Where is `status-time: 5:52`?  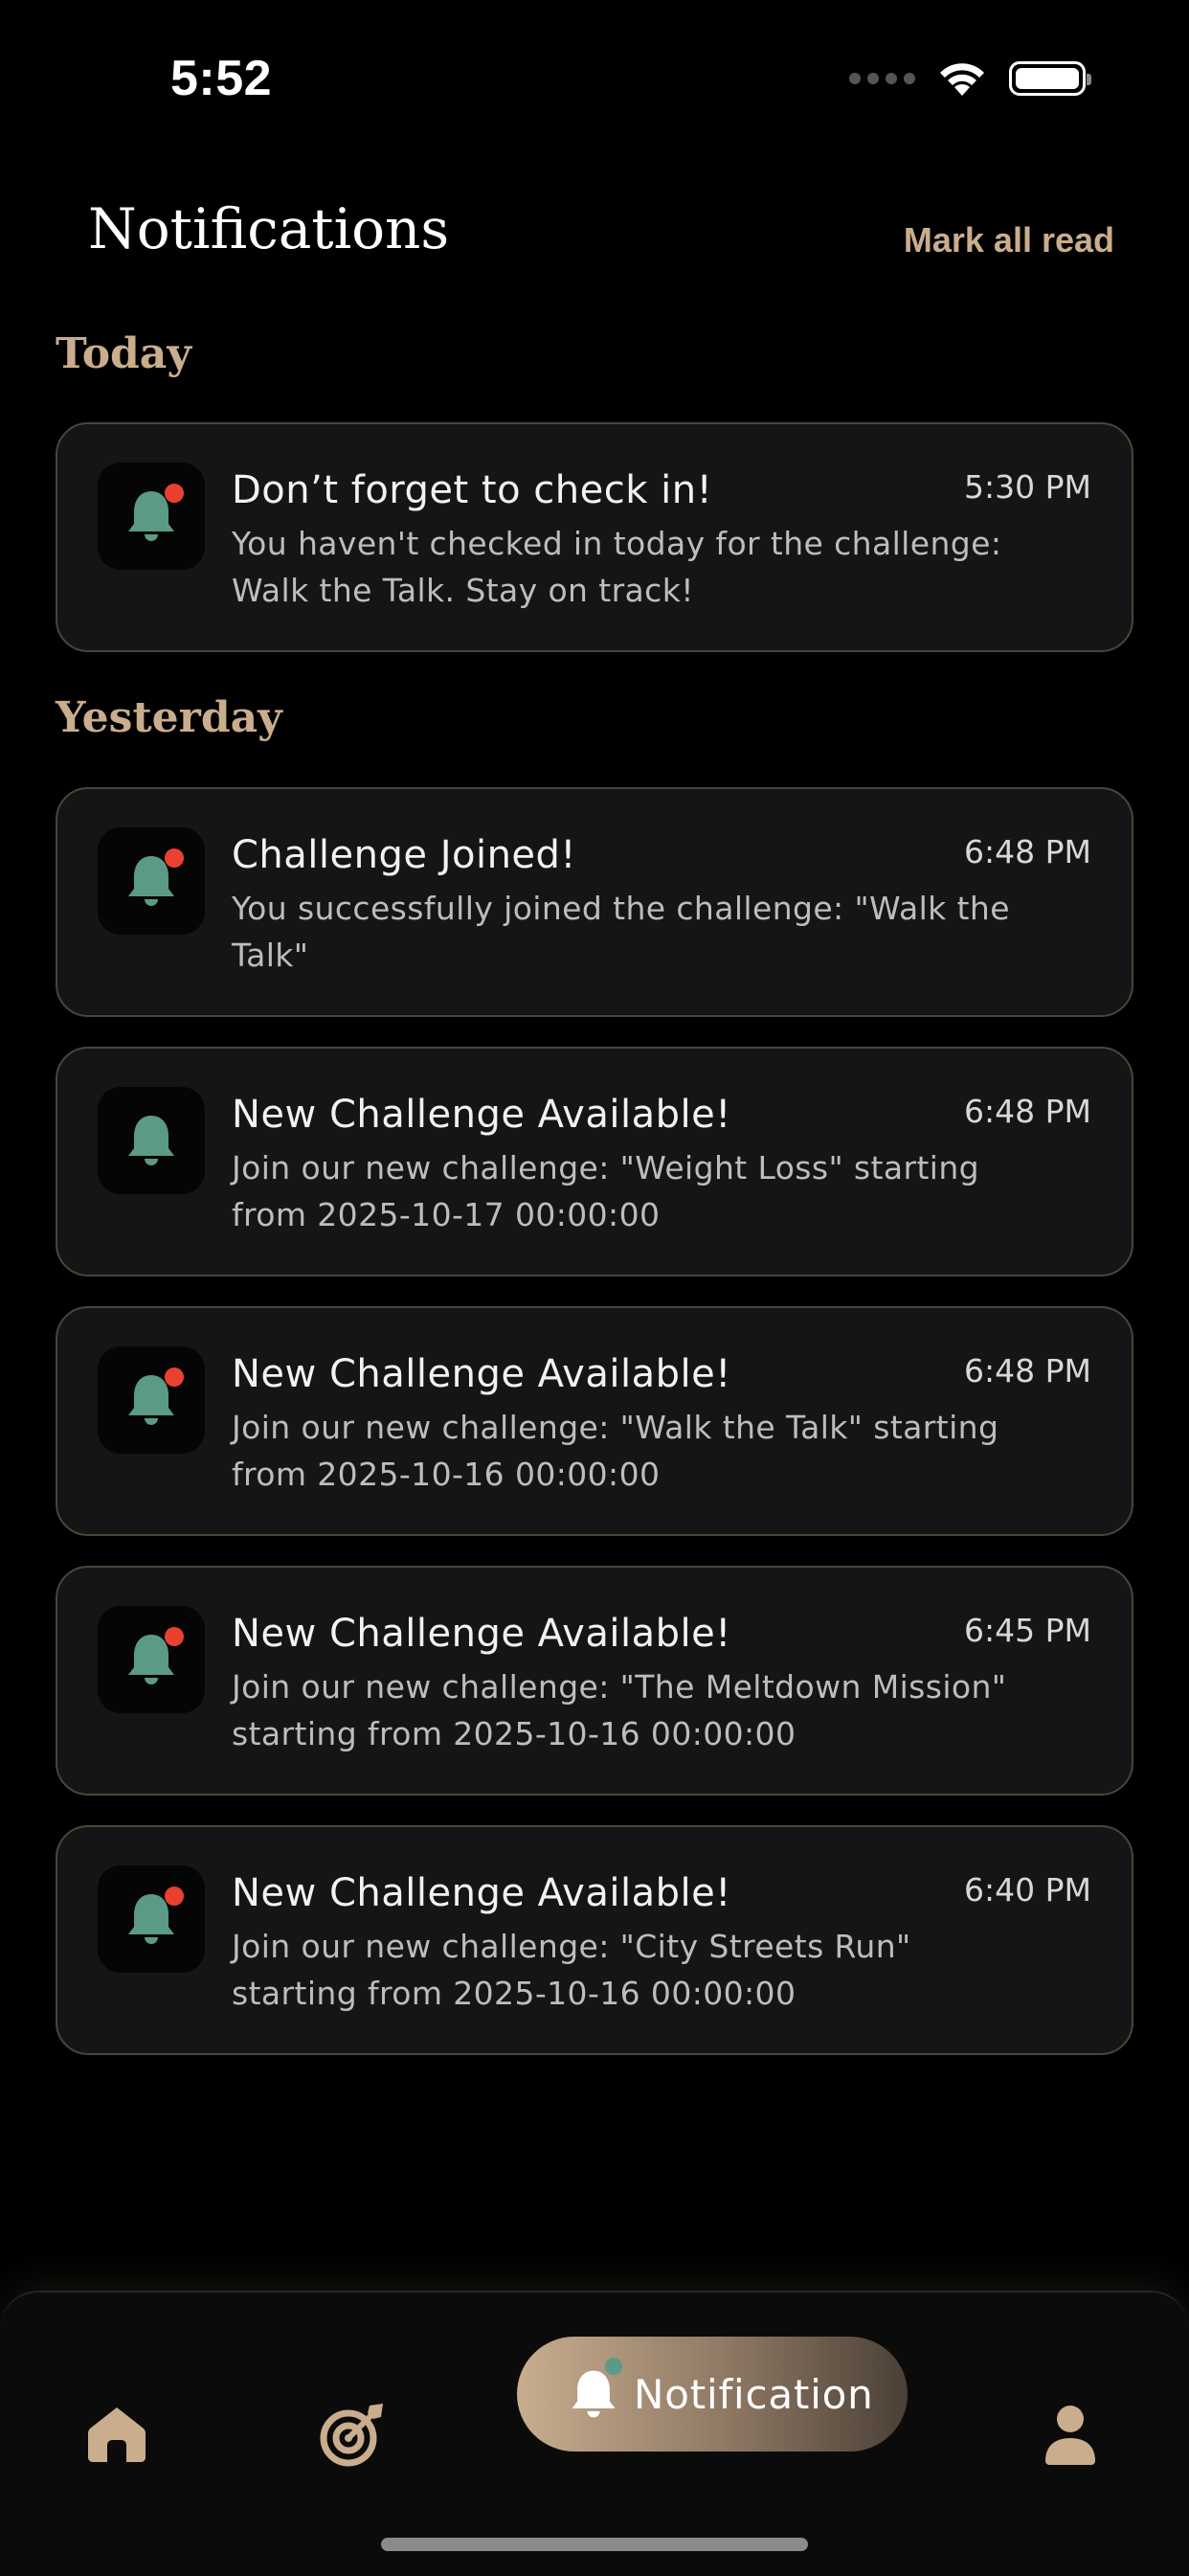 status-time: 5:52 is located at coordinates (221, 78).